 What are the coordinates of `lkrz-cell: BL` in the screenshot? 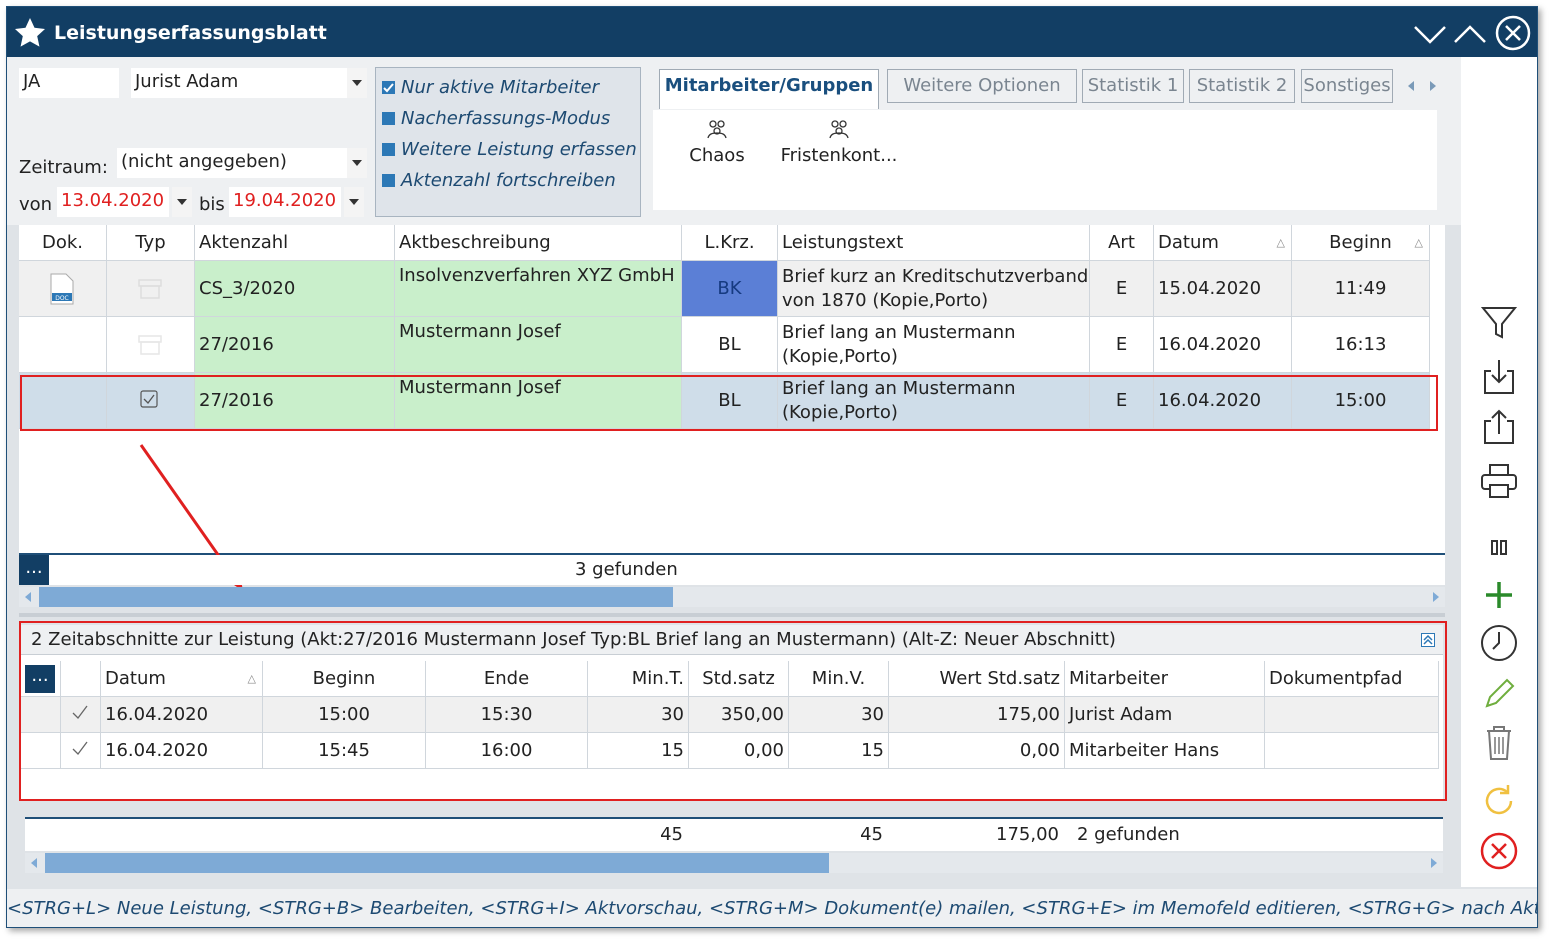 It's located at (730, 345).